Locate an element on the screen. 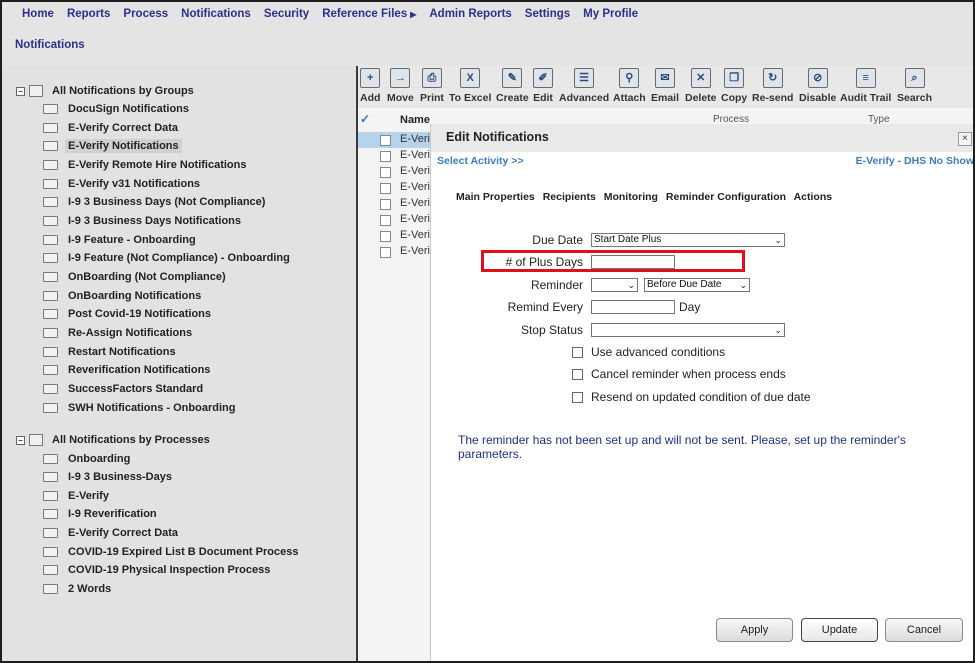 The height and width of the screenshot is (663, 975). tree-item: I-9 Feature - Onboarding is located at coordinates (121, 240).